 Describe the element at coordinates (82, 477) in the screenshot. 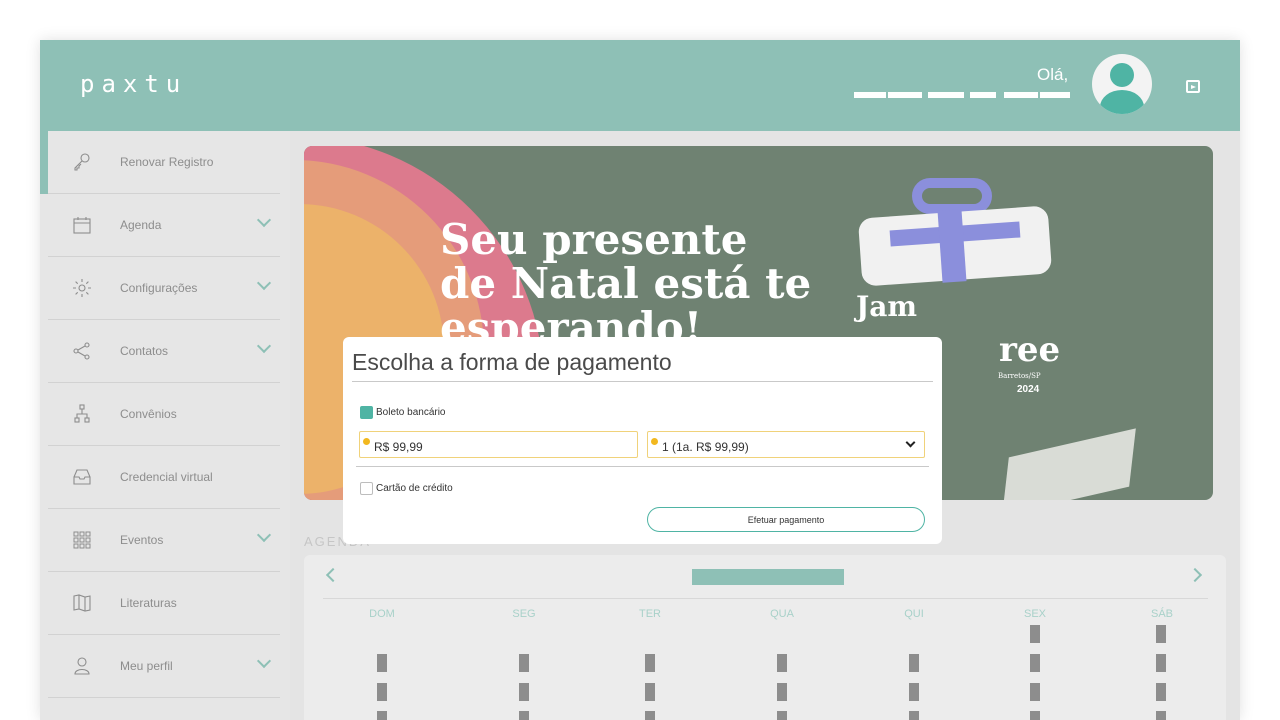

I see `inbox-icon` at that location.